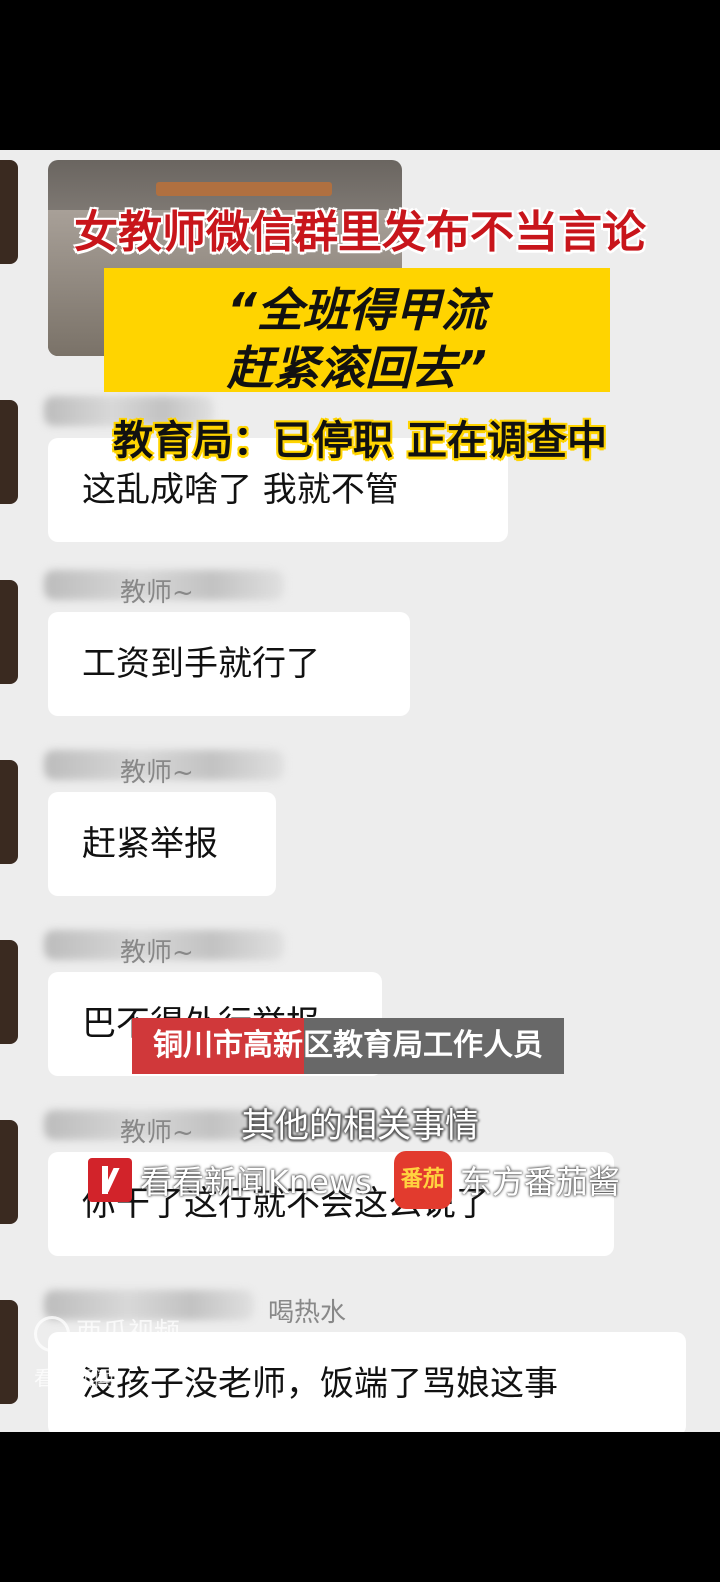  I want to click on quote-line-2: 赶紧滚回去”, so click(357, 368).